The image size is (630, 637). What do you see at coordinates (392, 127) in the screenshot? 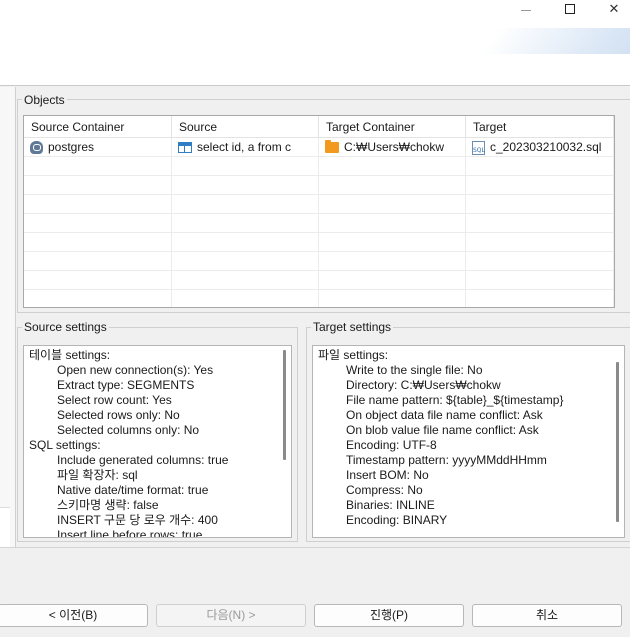
I see `column-header-target-container: Target Container` at bounding box center [392, 127].